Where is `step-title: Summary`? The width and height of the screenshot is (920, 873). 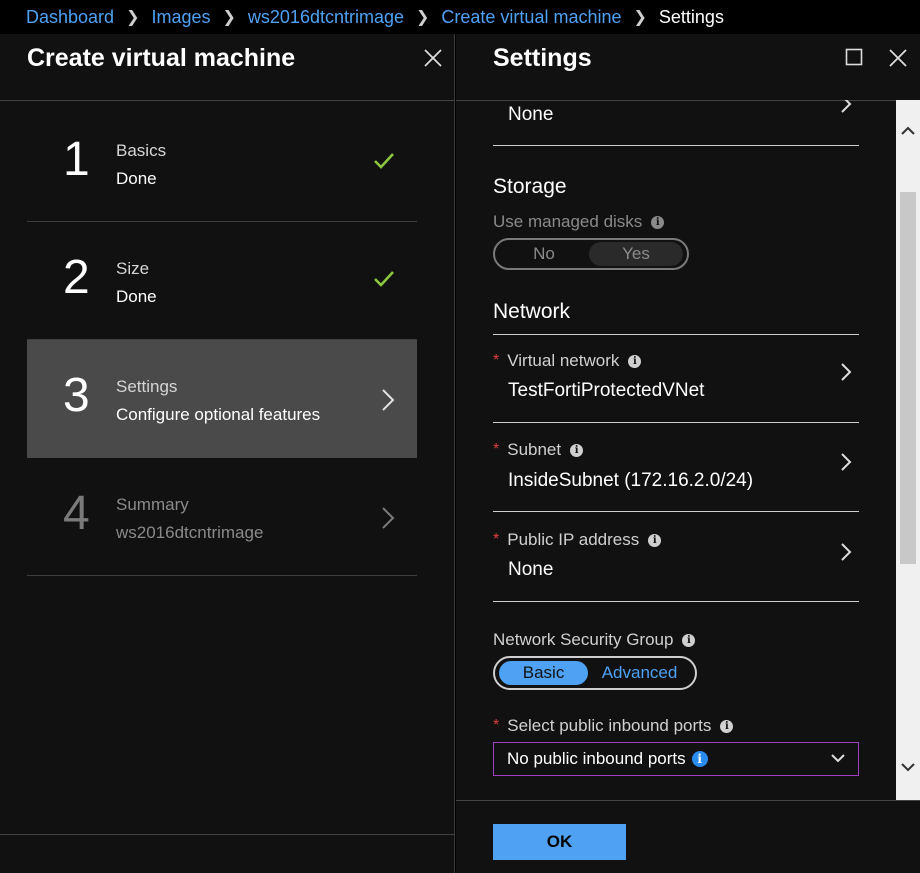 step-title: Summary is located at coordinates (152, 504).